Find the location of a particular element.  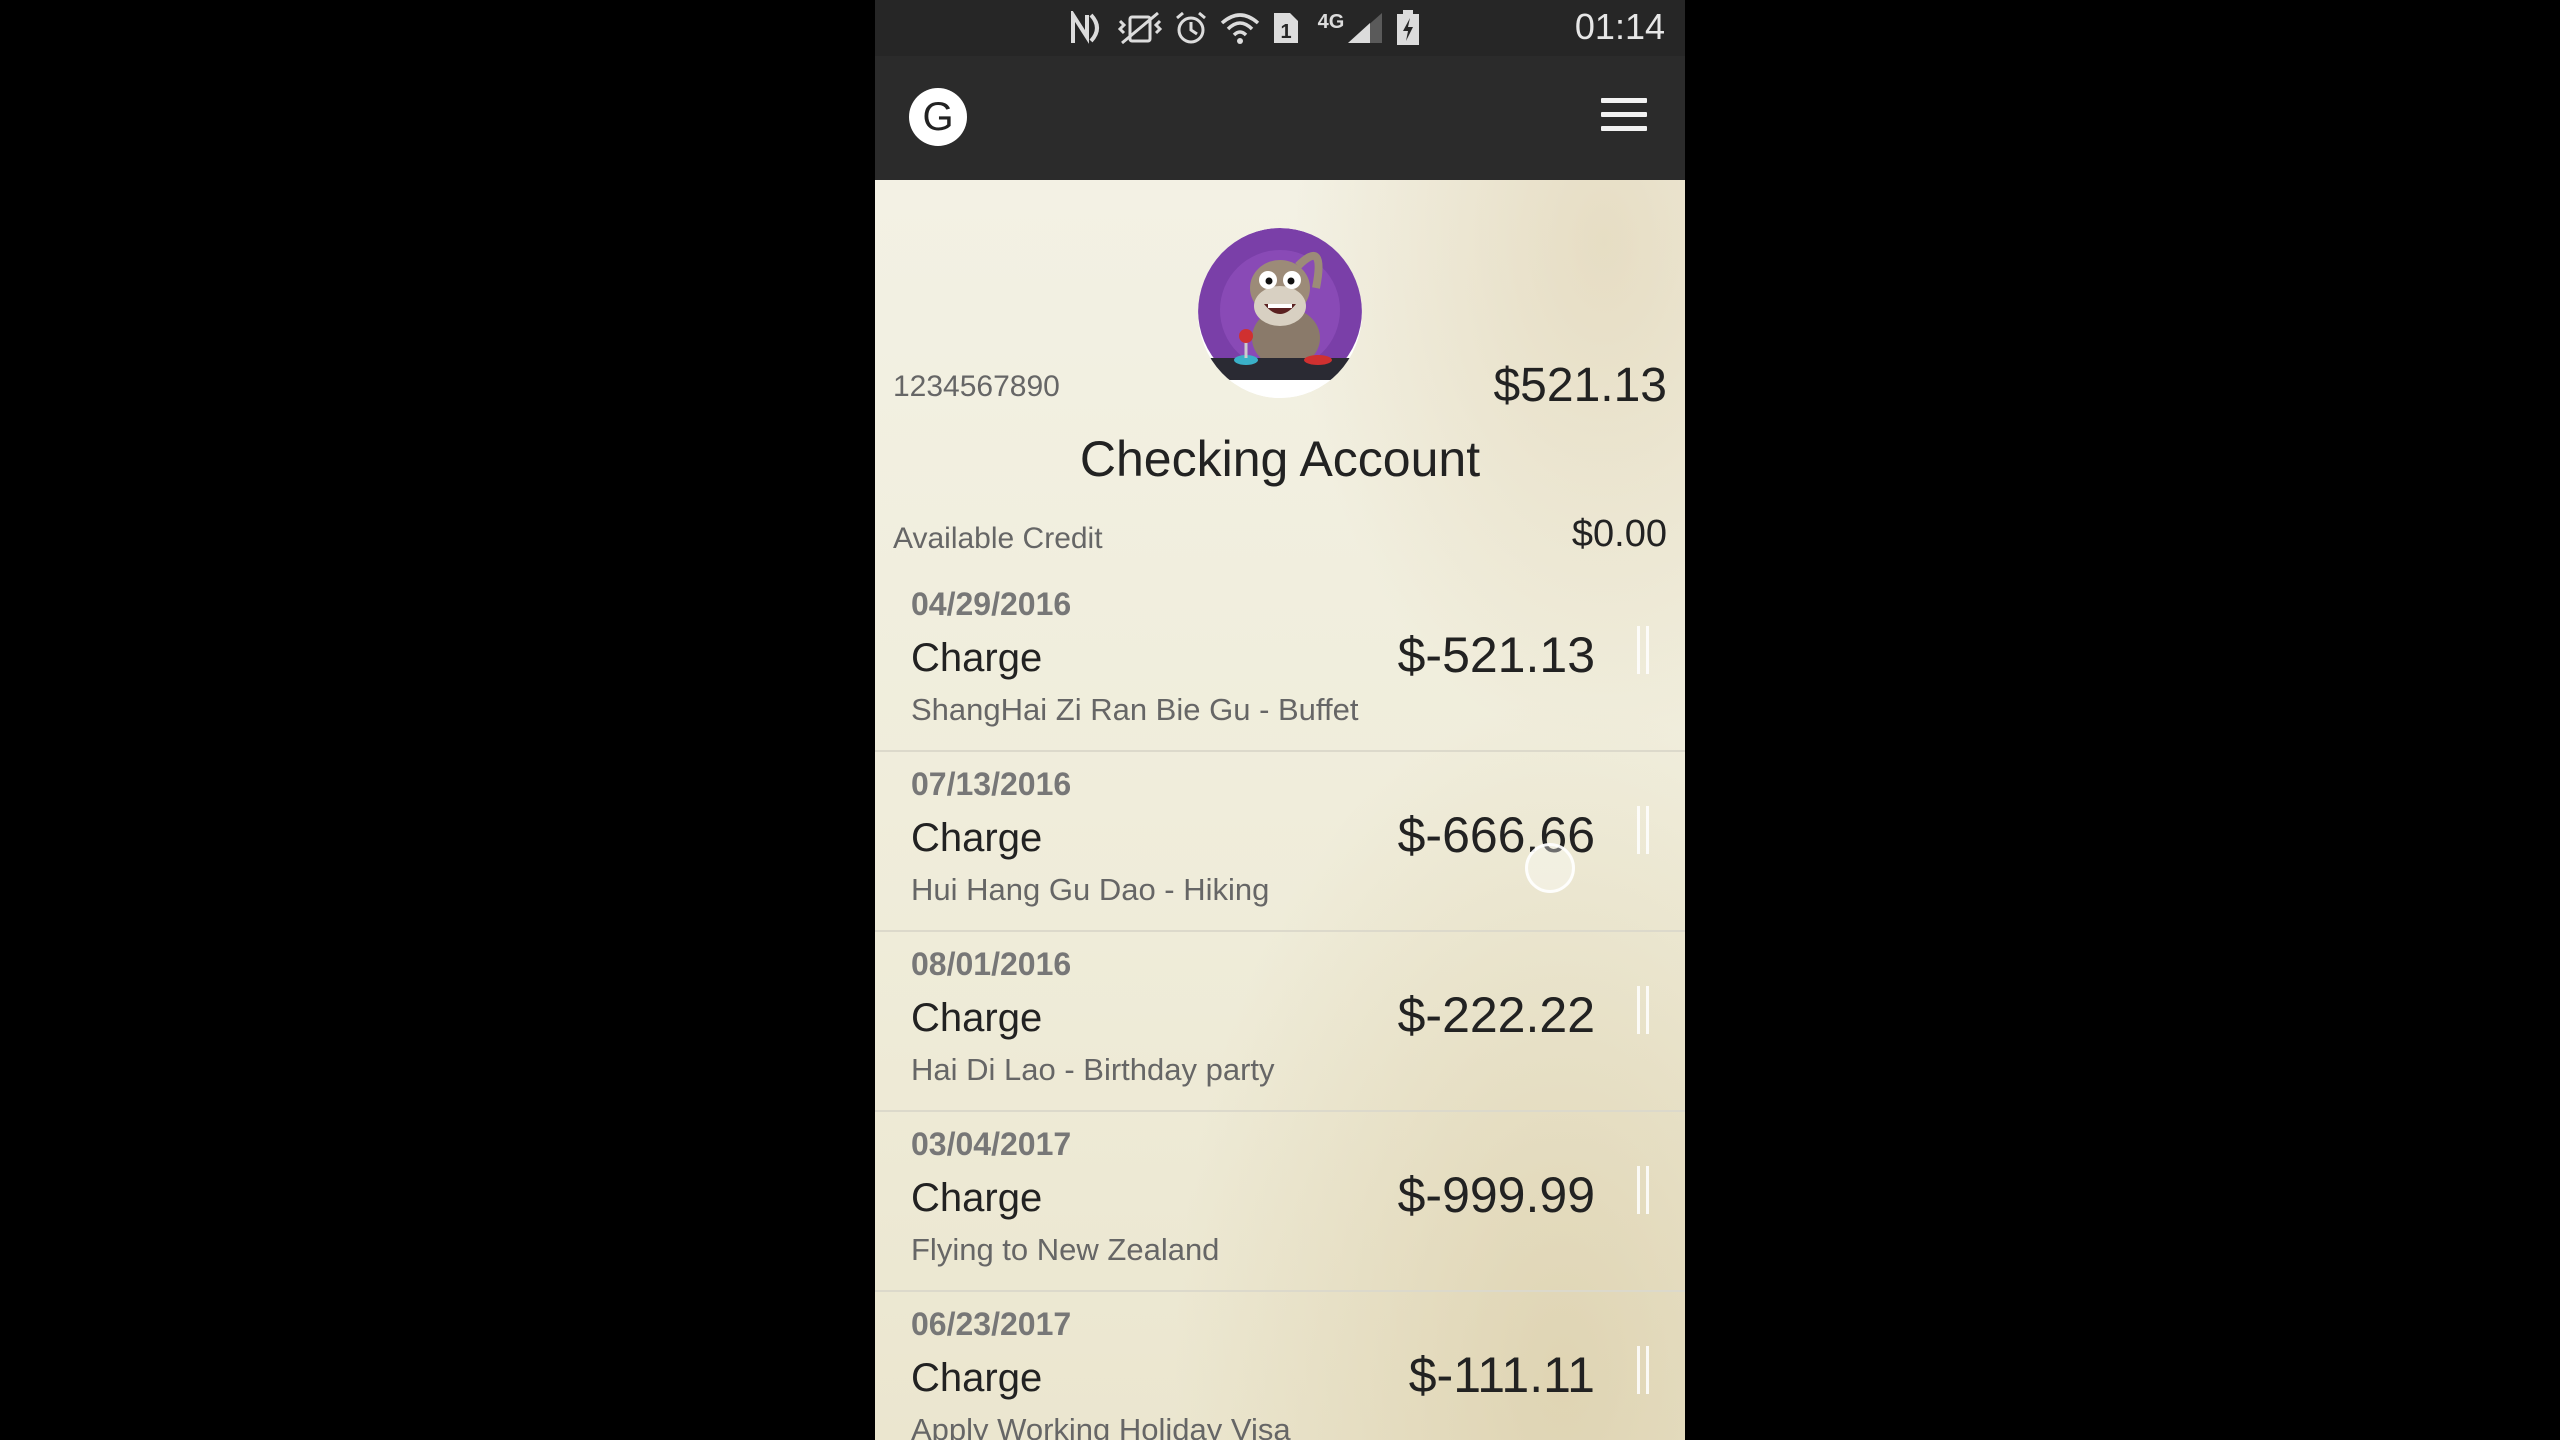

app-logo: G is located at coordinates (938, 117).